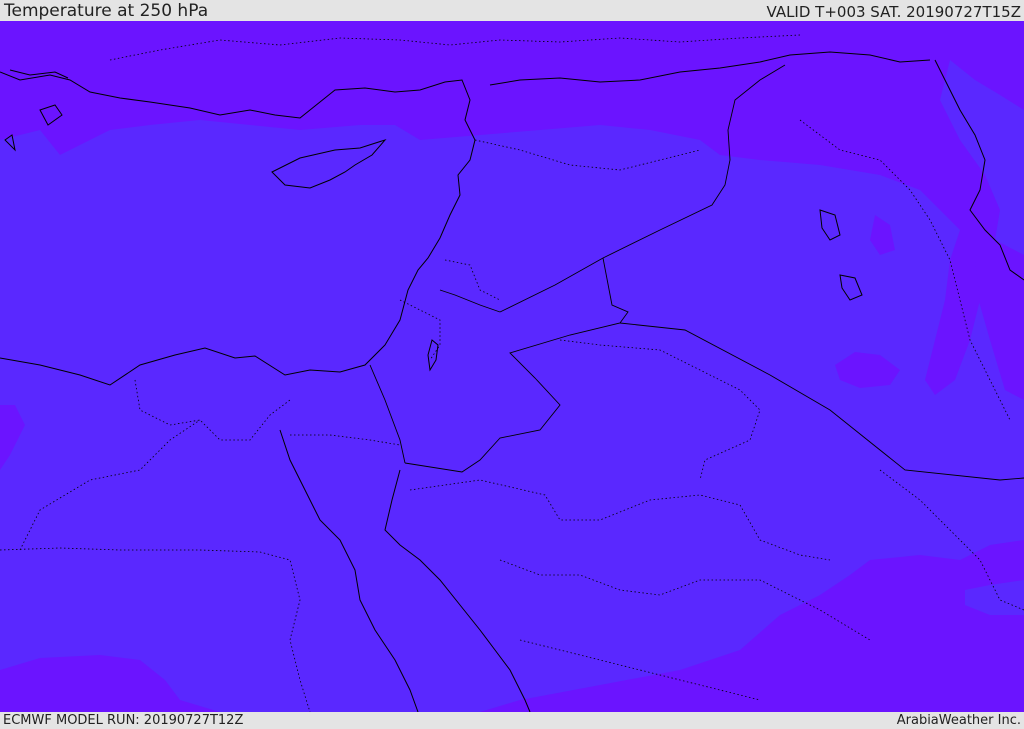  Describe the element at coordinates (106, 11) in the screenshot. I see `map-title: Temperature at 250 hPa` at that location.